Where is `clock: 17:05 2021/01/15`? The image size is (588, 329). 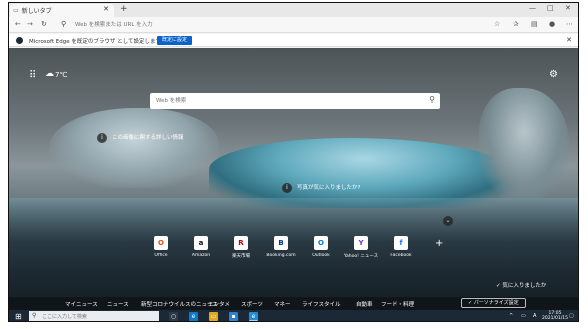 clock: 17:05 2021/01/15 is located at coordinates (555, 316).